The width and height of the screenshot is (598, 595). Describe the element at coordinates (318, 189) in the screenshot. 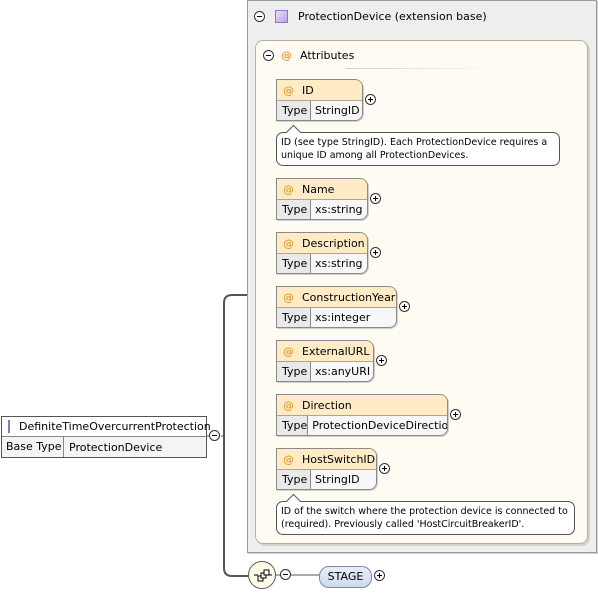

I see `attribute-name: Name` at that location.